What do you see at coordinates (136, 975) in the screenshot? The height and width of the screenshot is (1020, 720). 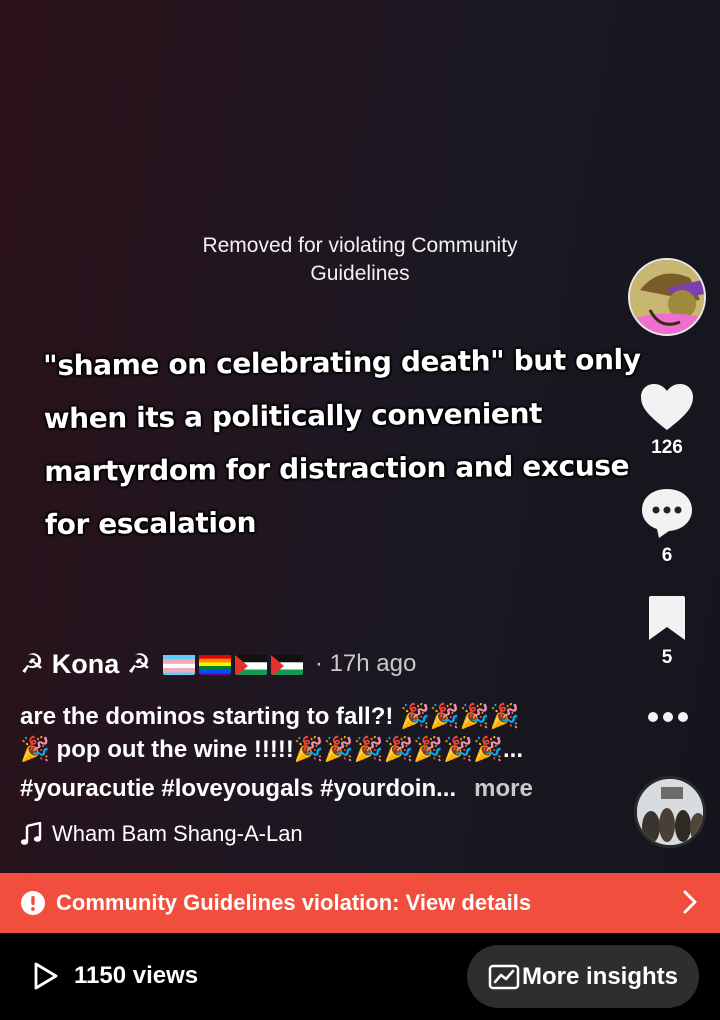 I see `views-count: 1150 views` at bounding box center [136, 975].